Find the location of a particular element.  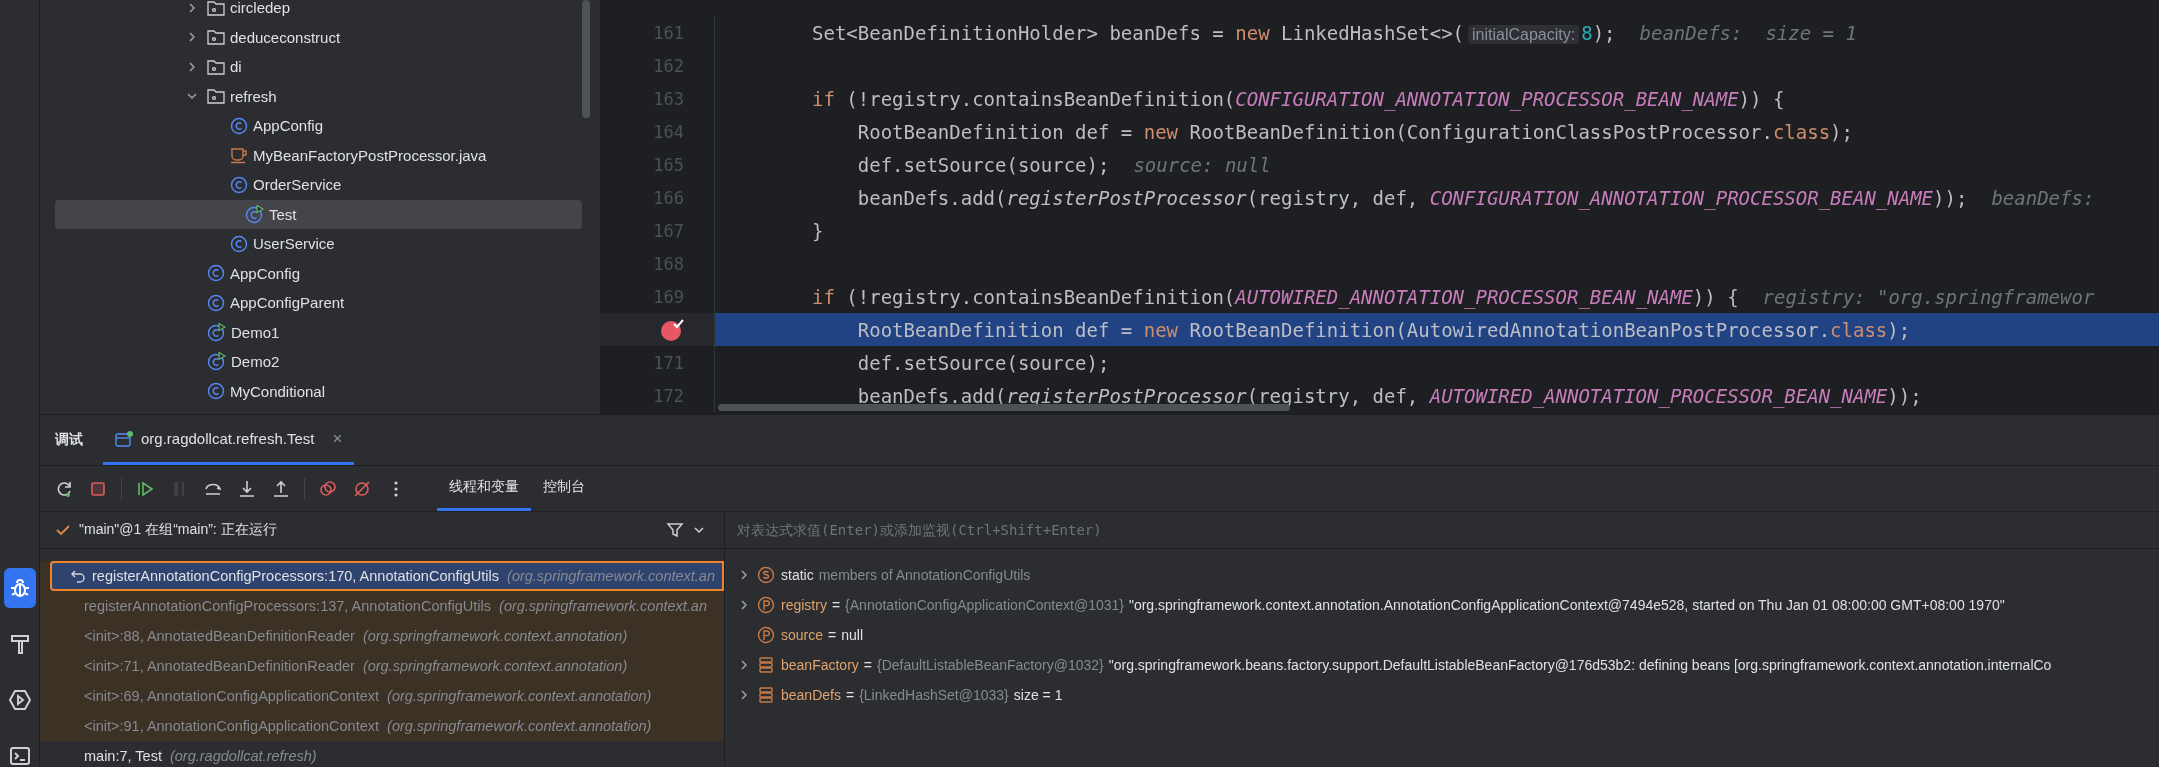

view-tab: 控制台 is located at coordinates (564, 488).